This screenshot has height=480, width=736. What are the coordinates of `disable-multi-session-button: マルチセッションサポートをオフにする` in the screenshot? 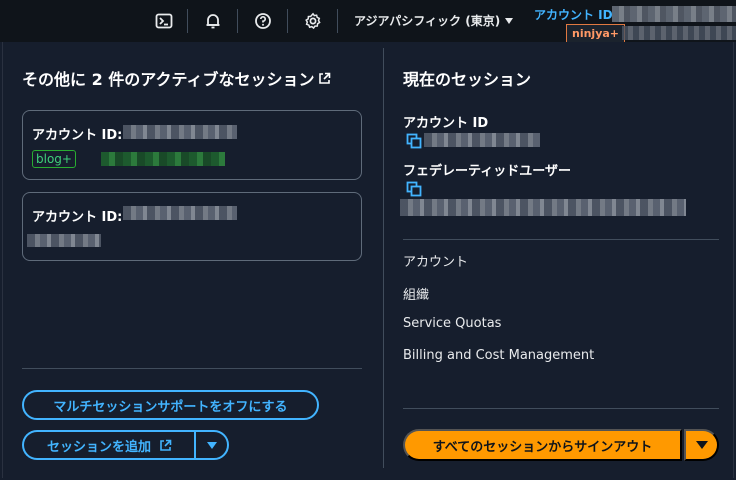 It's located at (170, 405).